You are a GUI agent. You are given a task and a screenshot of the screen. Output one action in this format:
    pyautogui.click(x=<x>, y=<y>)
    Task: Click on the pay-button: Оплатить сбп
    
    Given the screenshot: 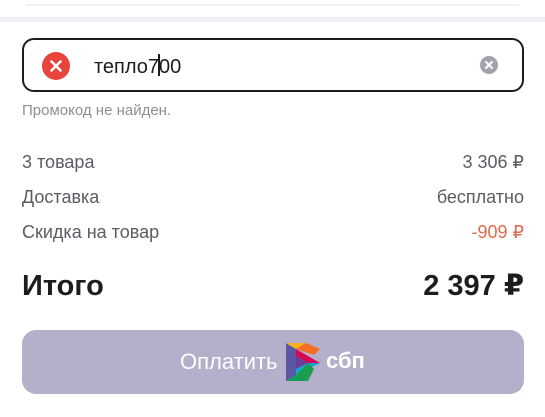 What is the action you would take?
    pyautogui.click(x=273, y=362)
    